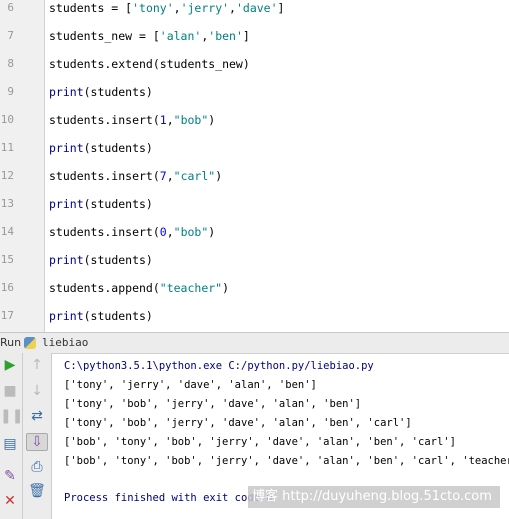 The width and height of the screenshot is (509, 519). I want to click on run-label: Run, so click(11, 342).